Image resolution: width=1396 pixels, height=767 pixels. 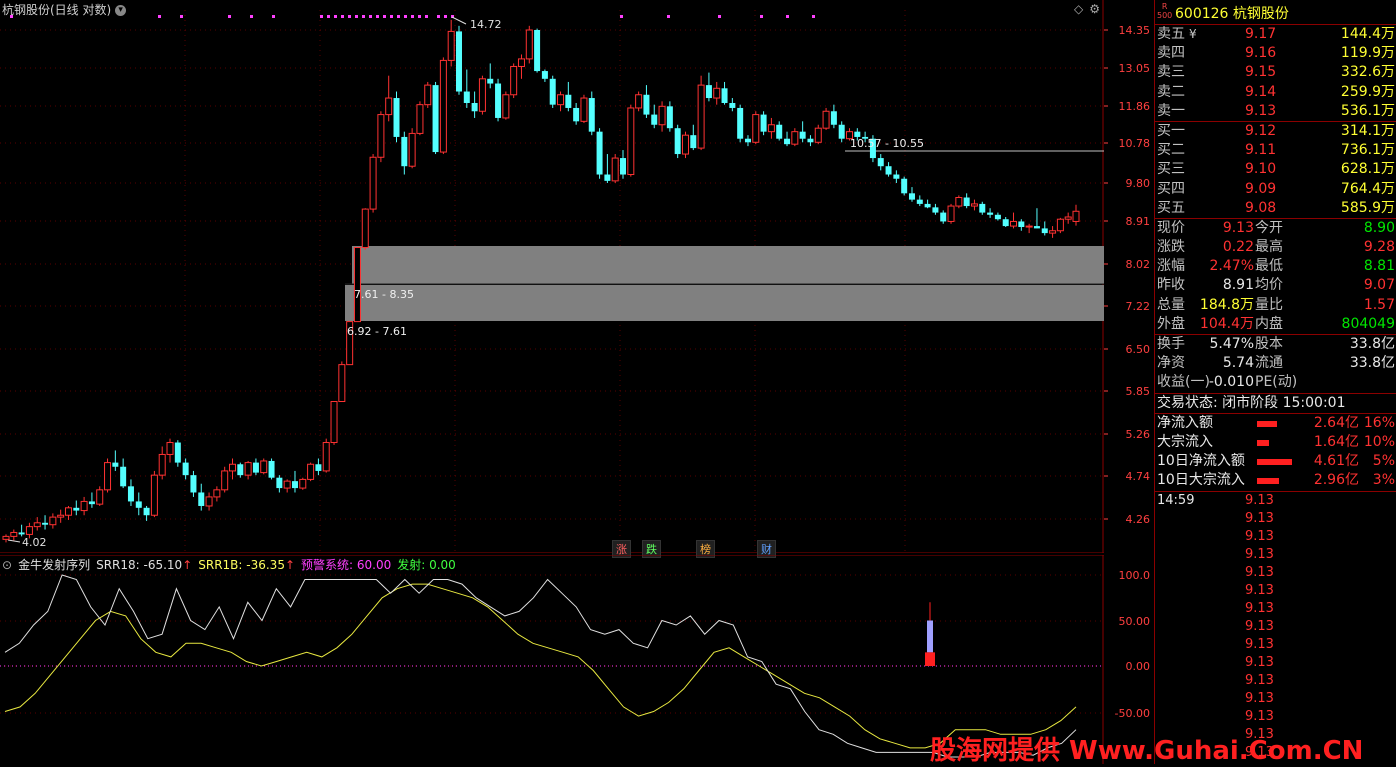 I want to click on gap-zone-upper, so click(x=728, y=265).